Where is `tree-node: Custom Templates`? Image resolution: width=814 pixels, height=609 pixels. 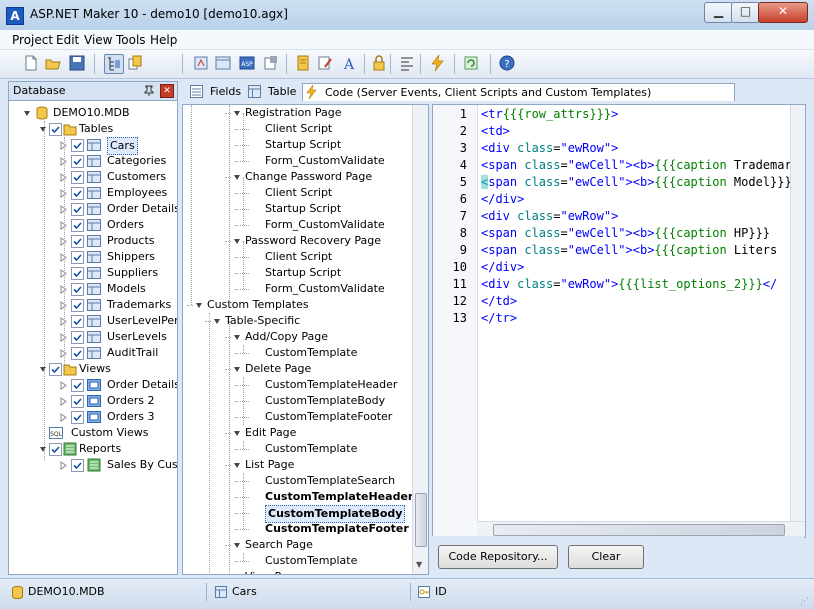
tree-node: Custom Templates is located at coordinates (298, 305).